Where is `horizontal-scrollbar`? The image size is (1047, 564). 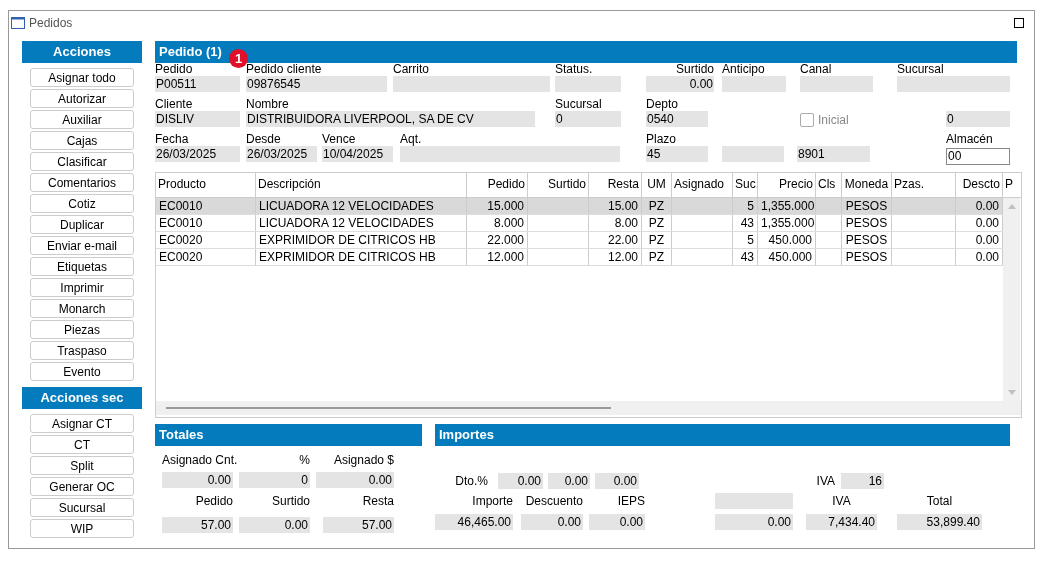 horizontal-scrollbar is located at coordinates (588, 408).